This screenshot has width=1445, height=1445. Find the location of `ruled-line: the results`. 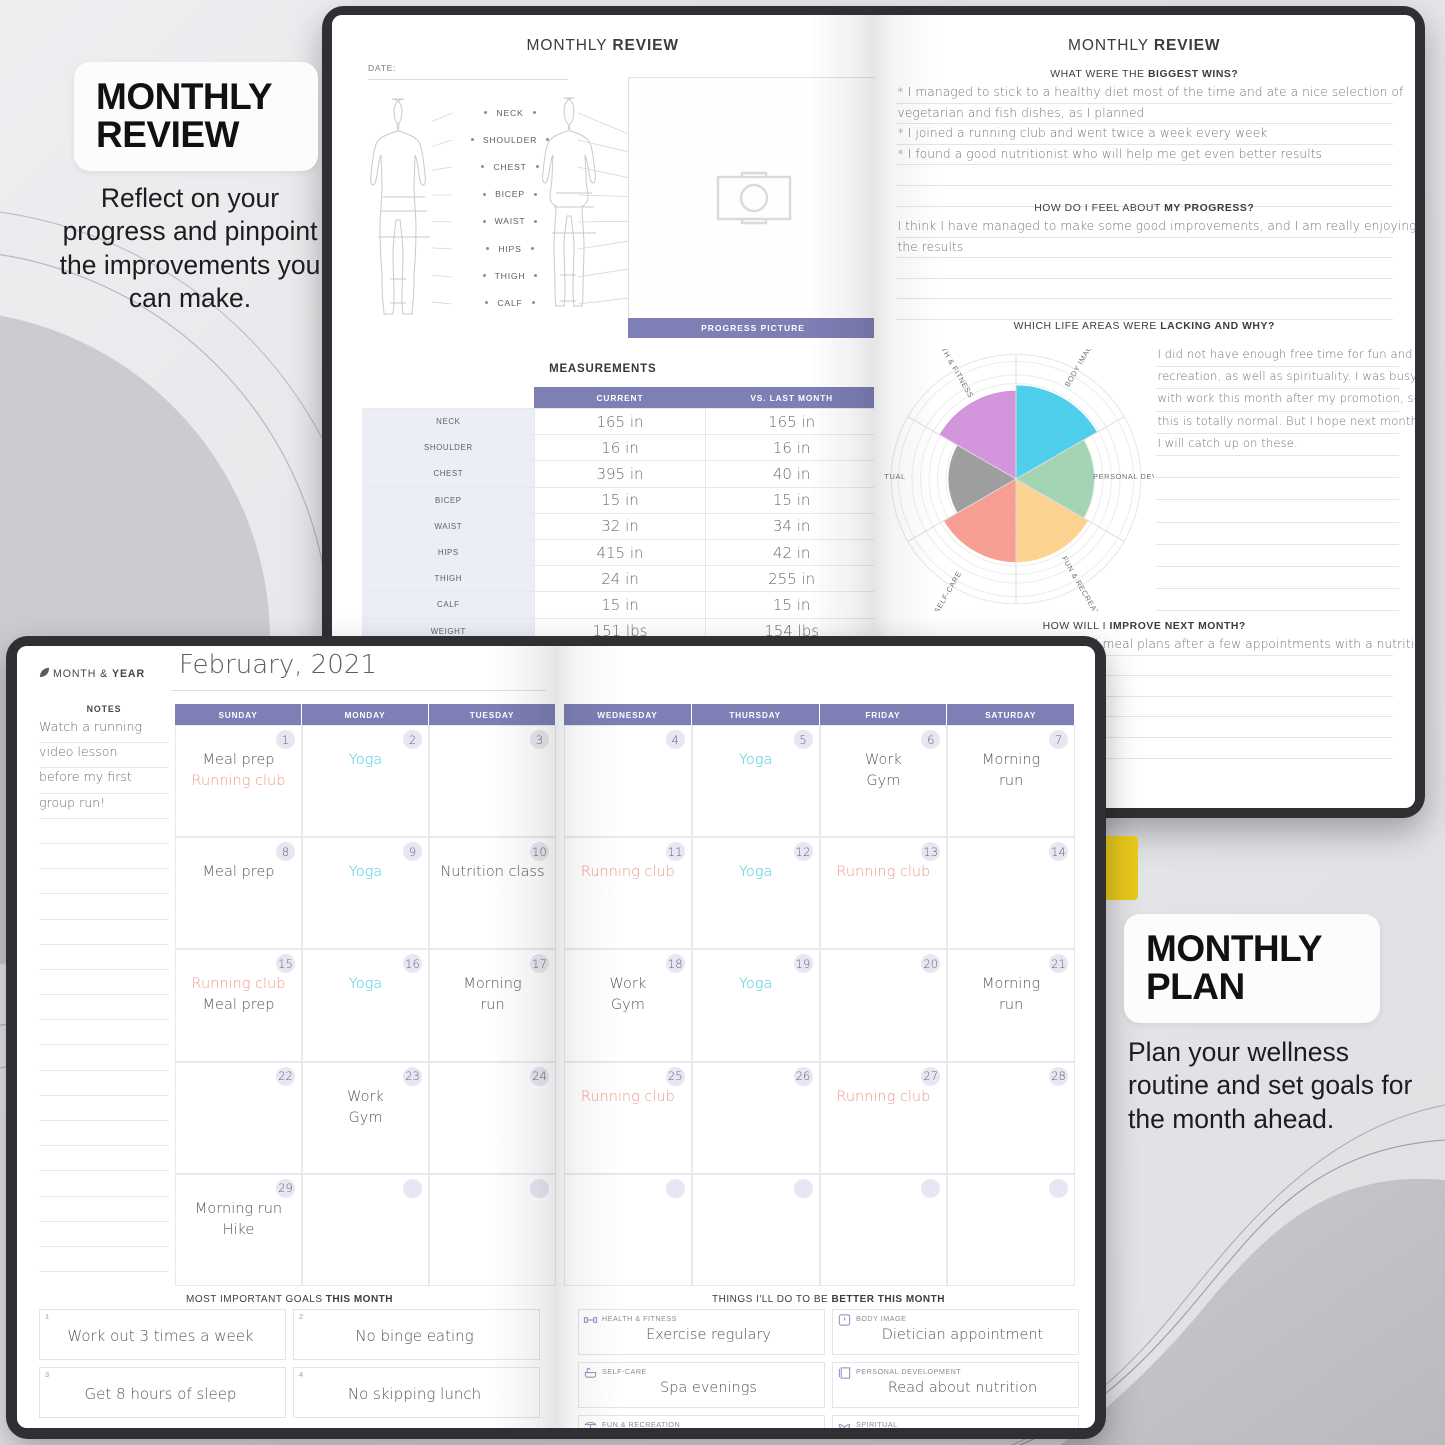

ruled-line: the results is located at coordinates (1144, 248).